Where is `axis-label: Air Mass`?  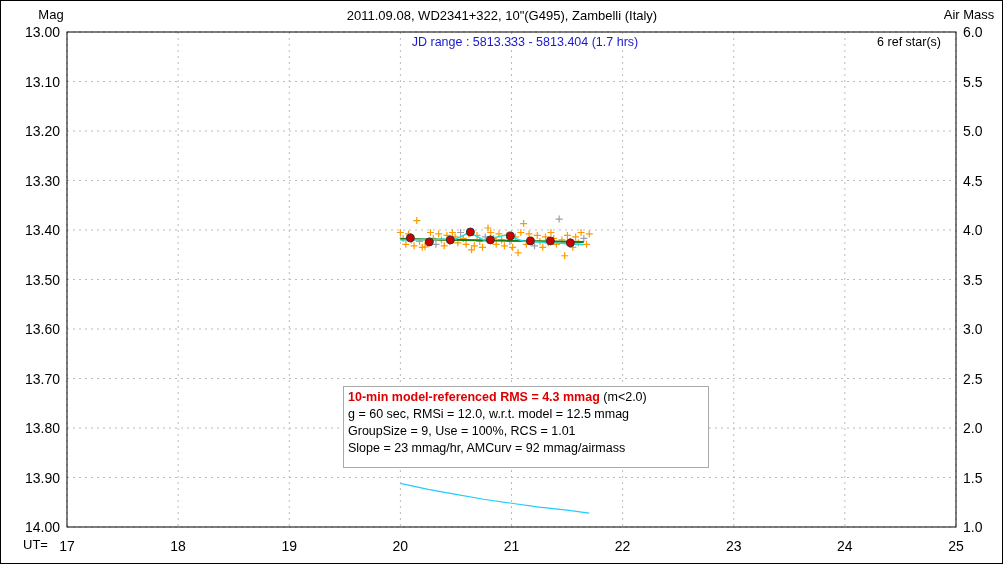 axis-label: Air Mass is located at coordinates (969, 14).